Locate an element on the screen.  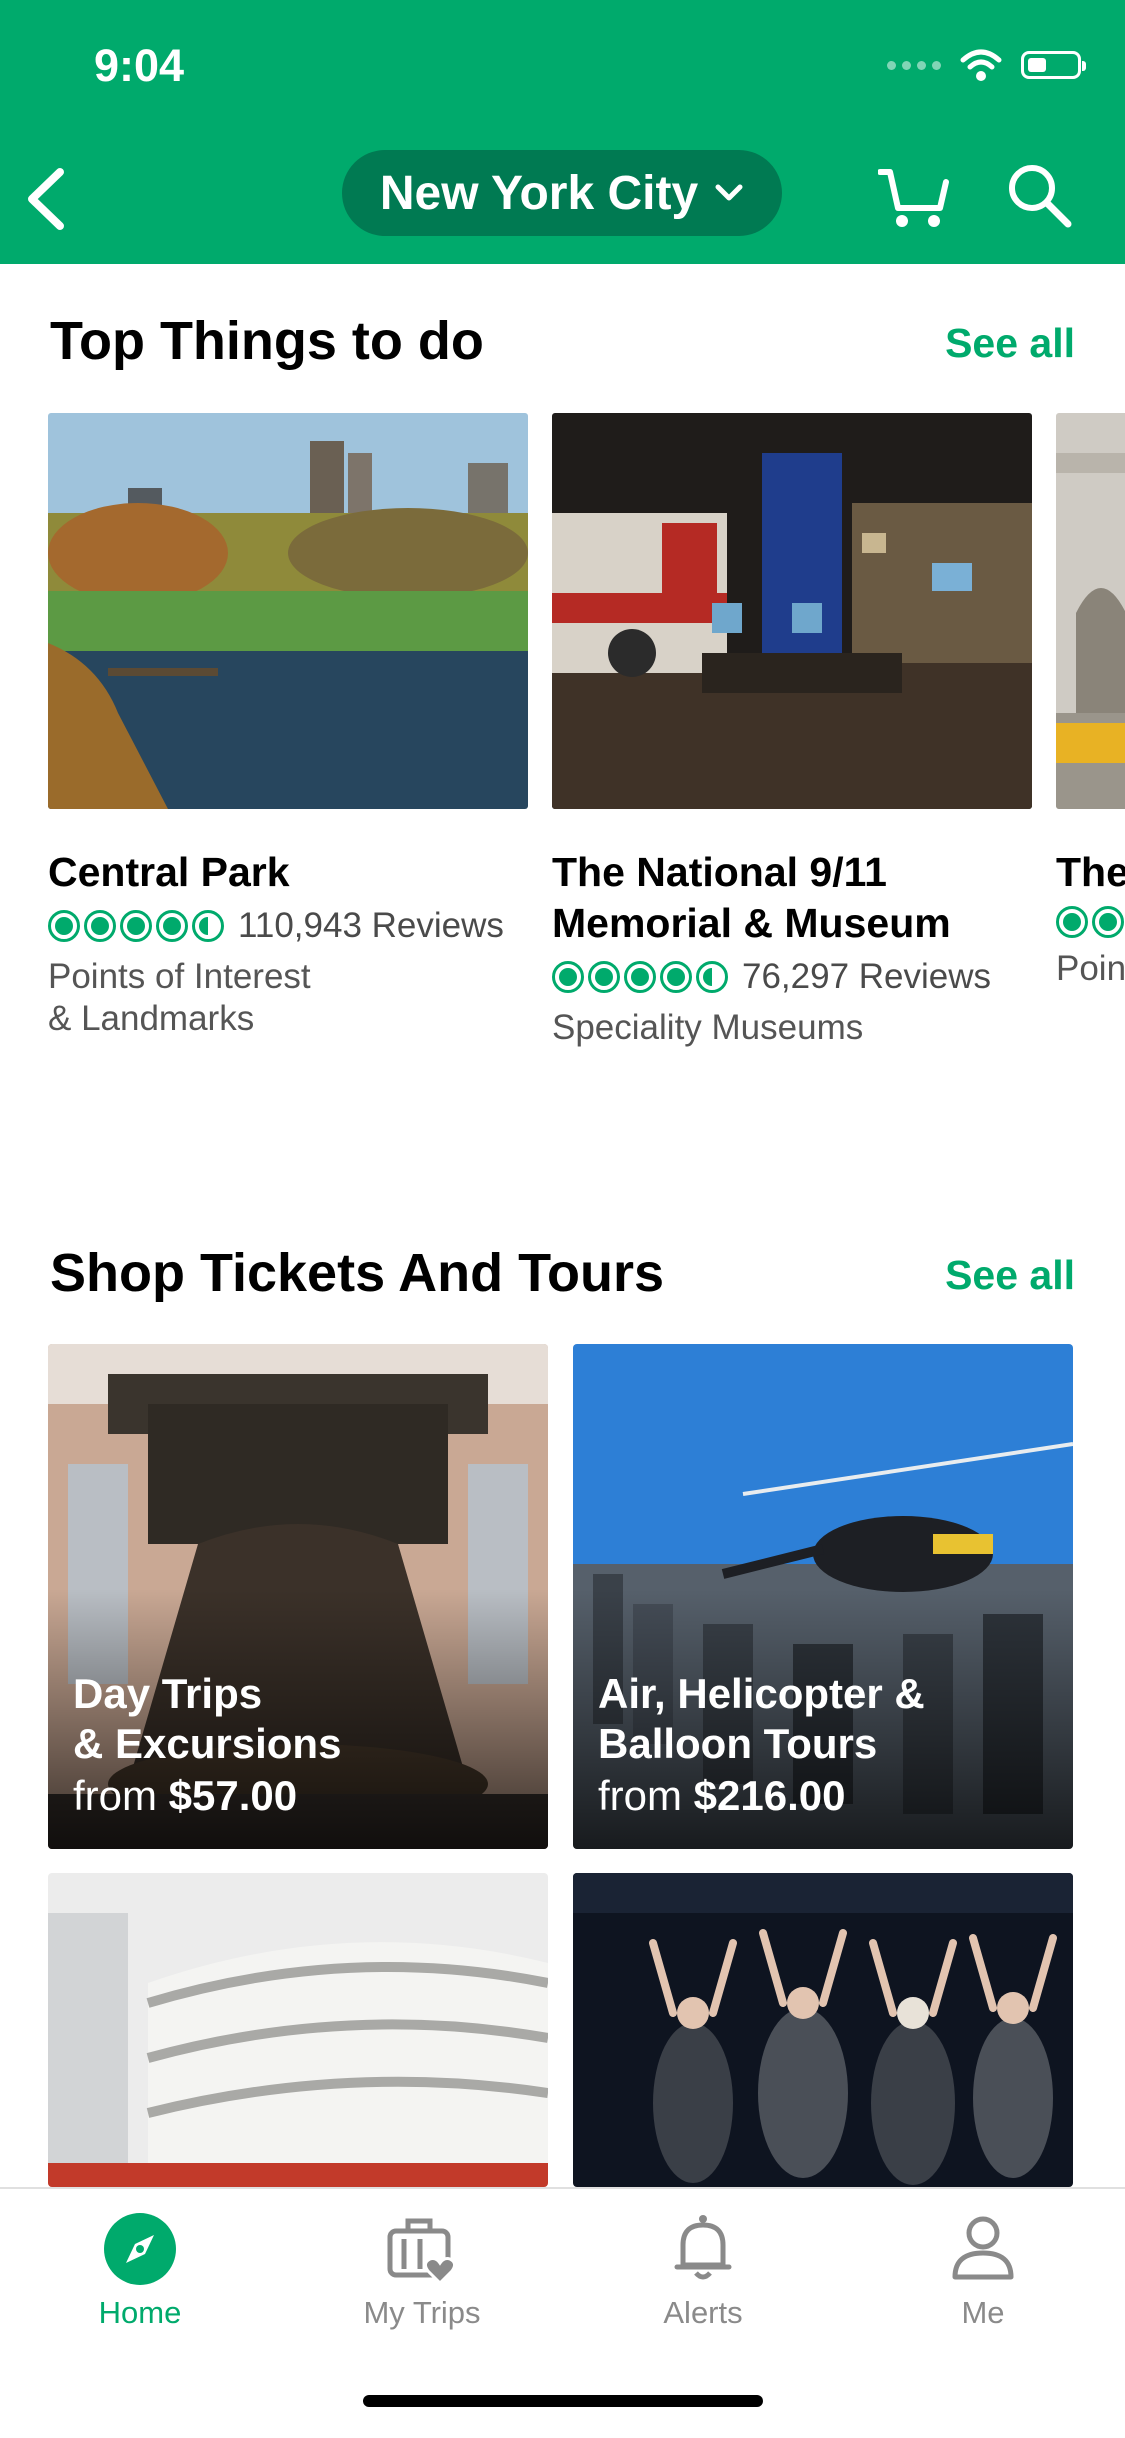
broadway-dancers-photo is located at coordinates (823, 2030).